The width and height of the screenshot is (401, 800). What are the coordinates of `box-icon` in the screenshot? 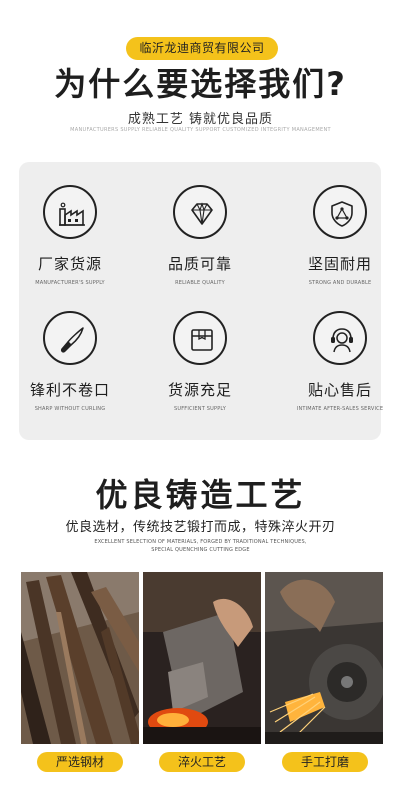 It's located at (200, 338).